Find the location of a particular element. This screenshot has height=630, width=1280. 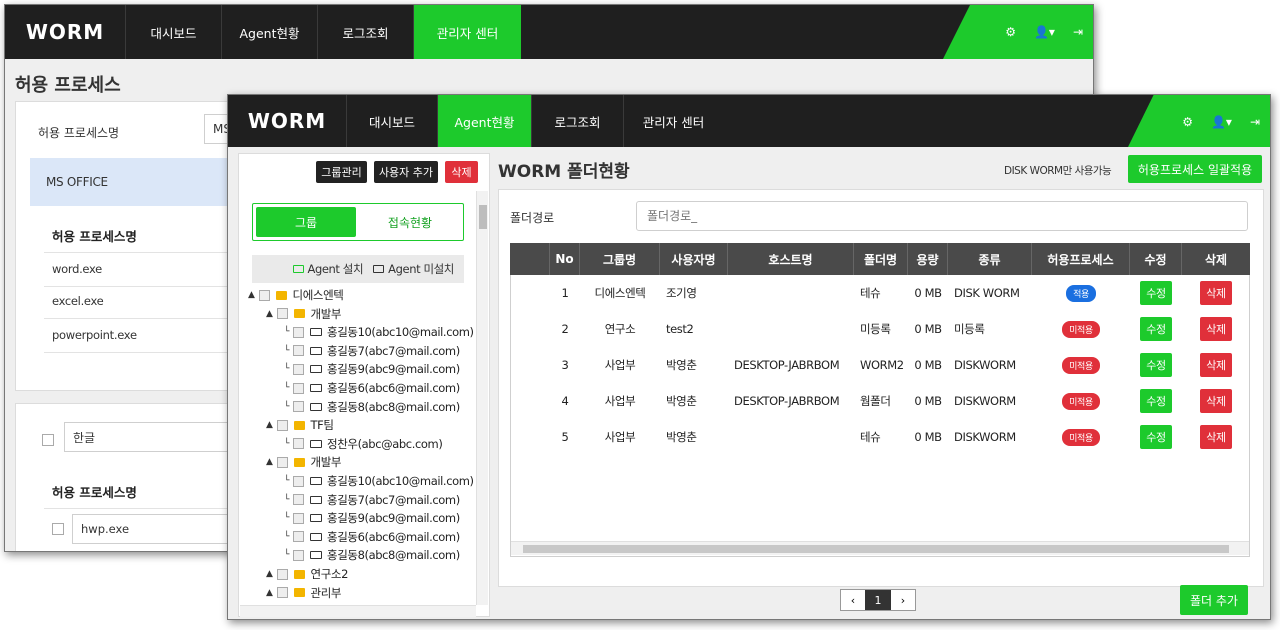

group2-checkbox is located at coordinates (48, 440).